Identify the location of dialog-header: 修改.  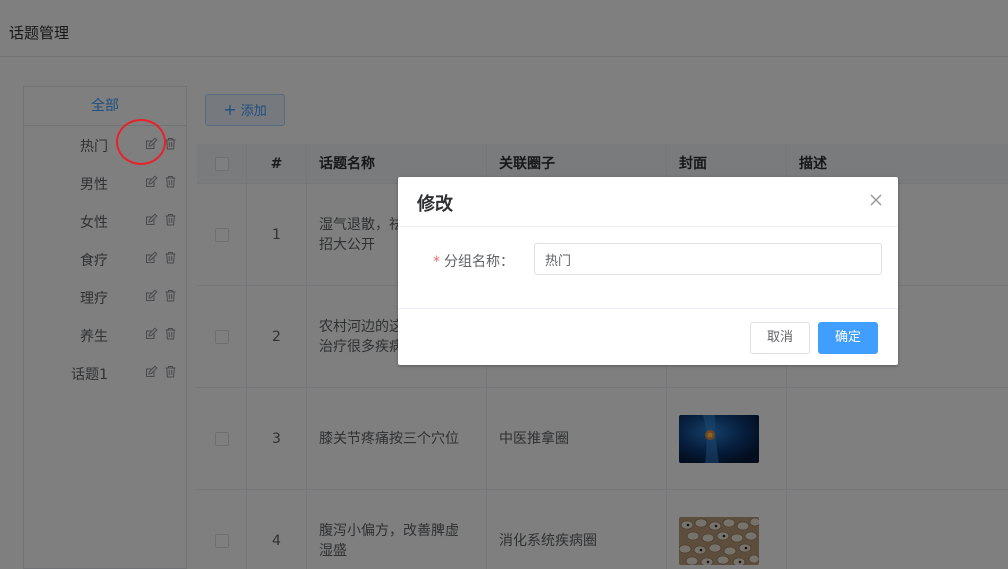
(648, 202).